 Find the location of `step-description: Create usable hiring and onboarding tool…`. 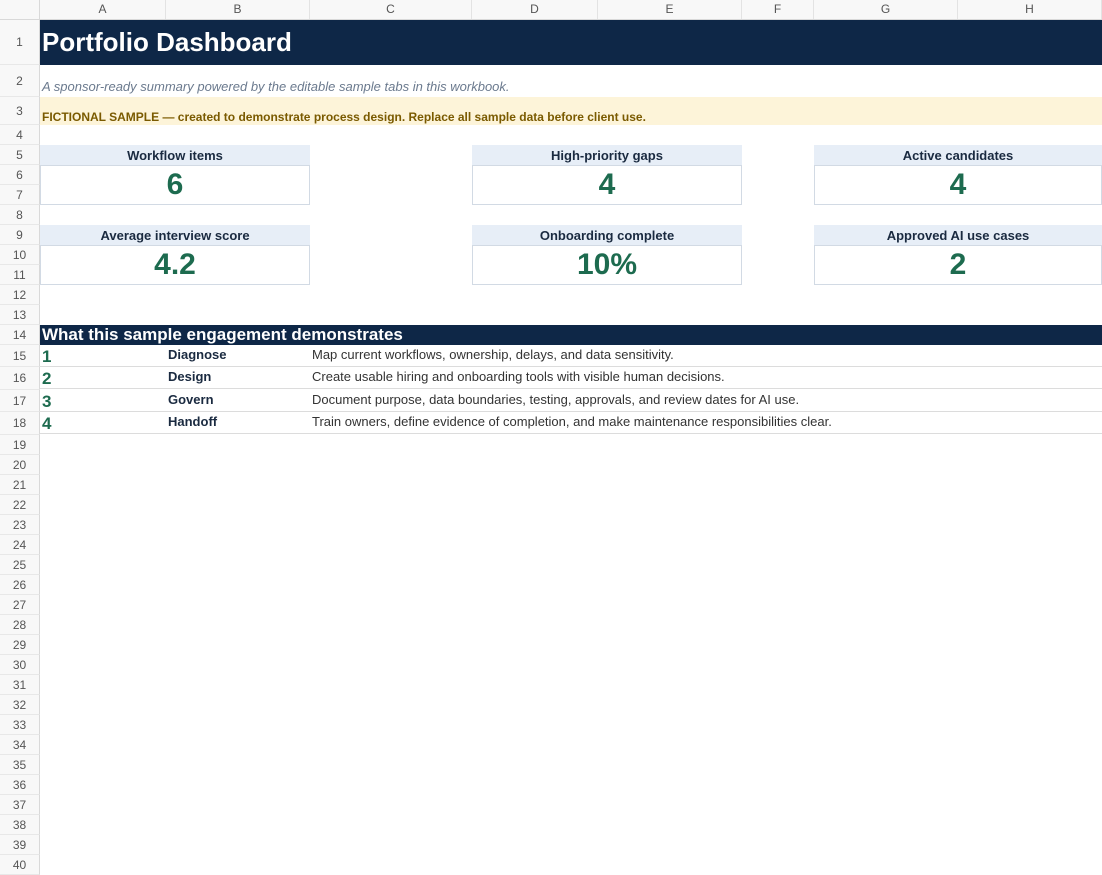

step-description: Create usable hiring and onboarding tool… is located at coordinates (518, 376).